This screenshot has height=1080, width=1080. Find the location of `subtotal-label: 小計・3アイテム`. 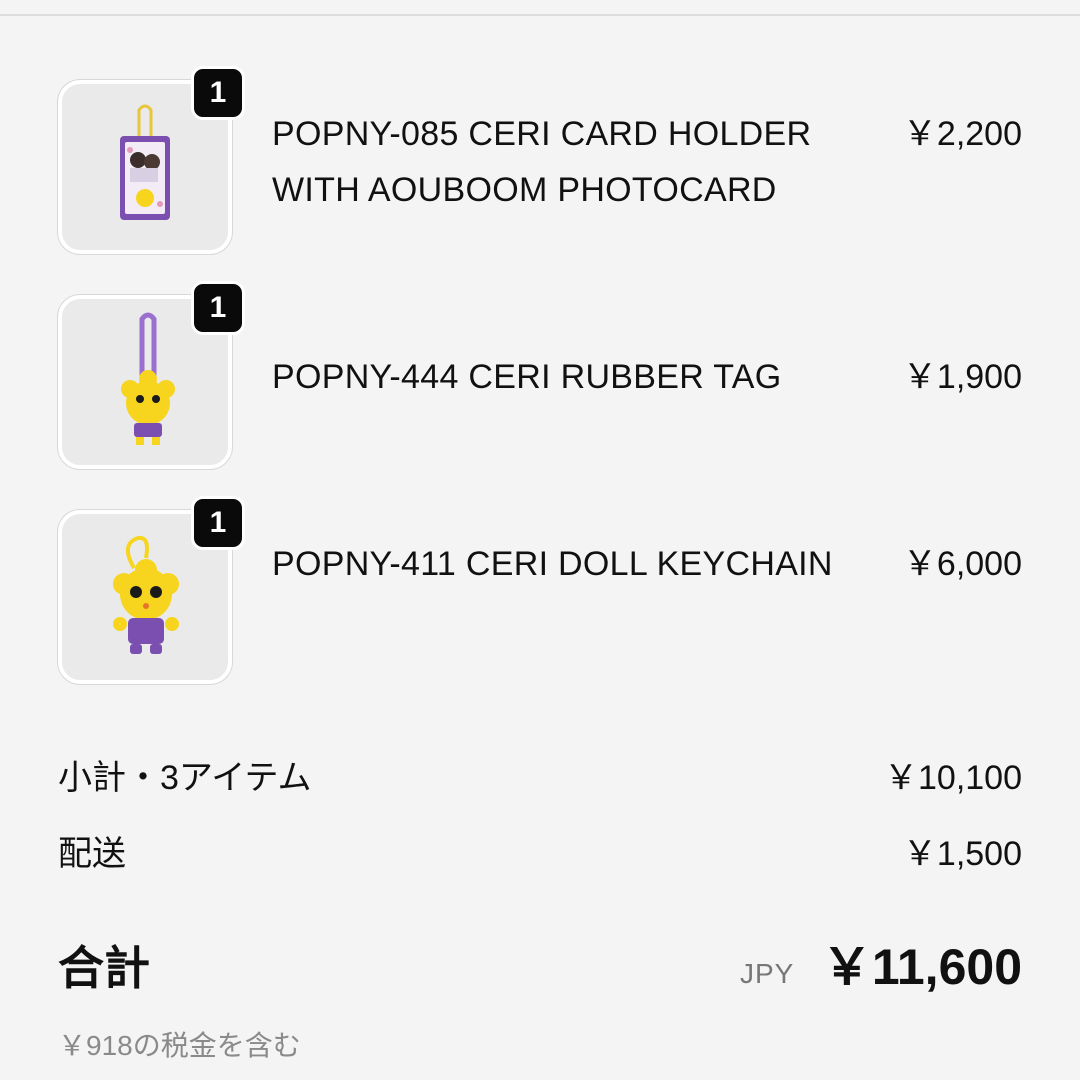

subtotal-label: 小計・3アイテム is located at coordinates (185, 778).